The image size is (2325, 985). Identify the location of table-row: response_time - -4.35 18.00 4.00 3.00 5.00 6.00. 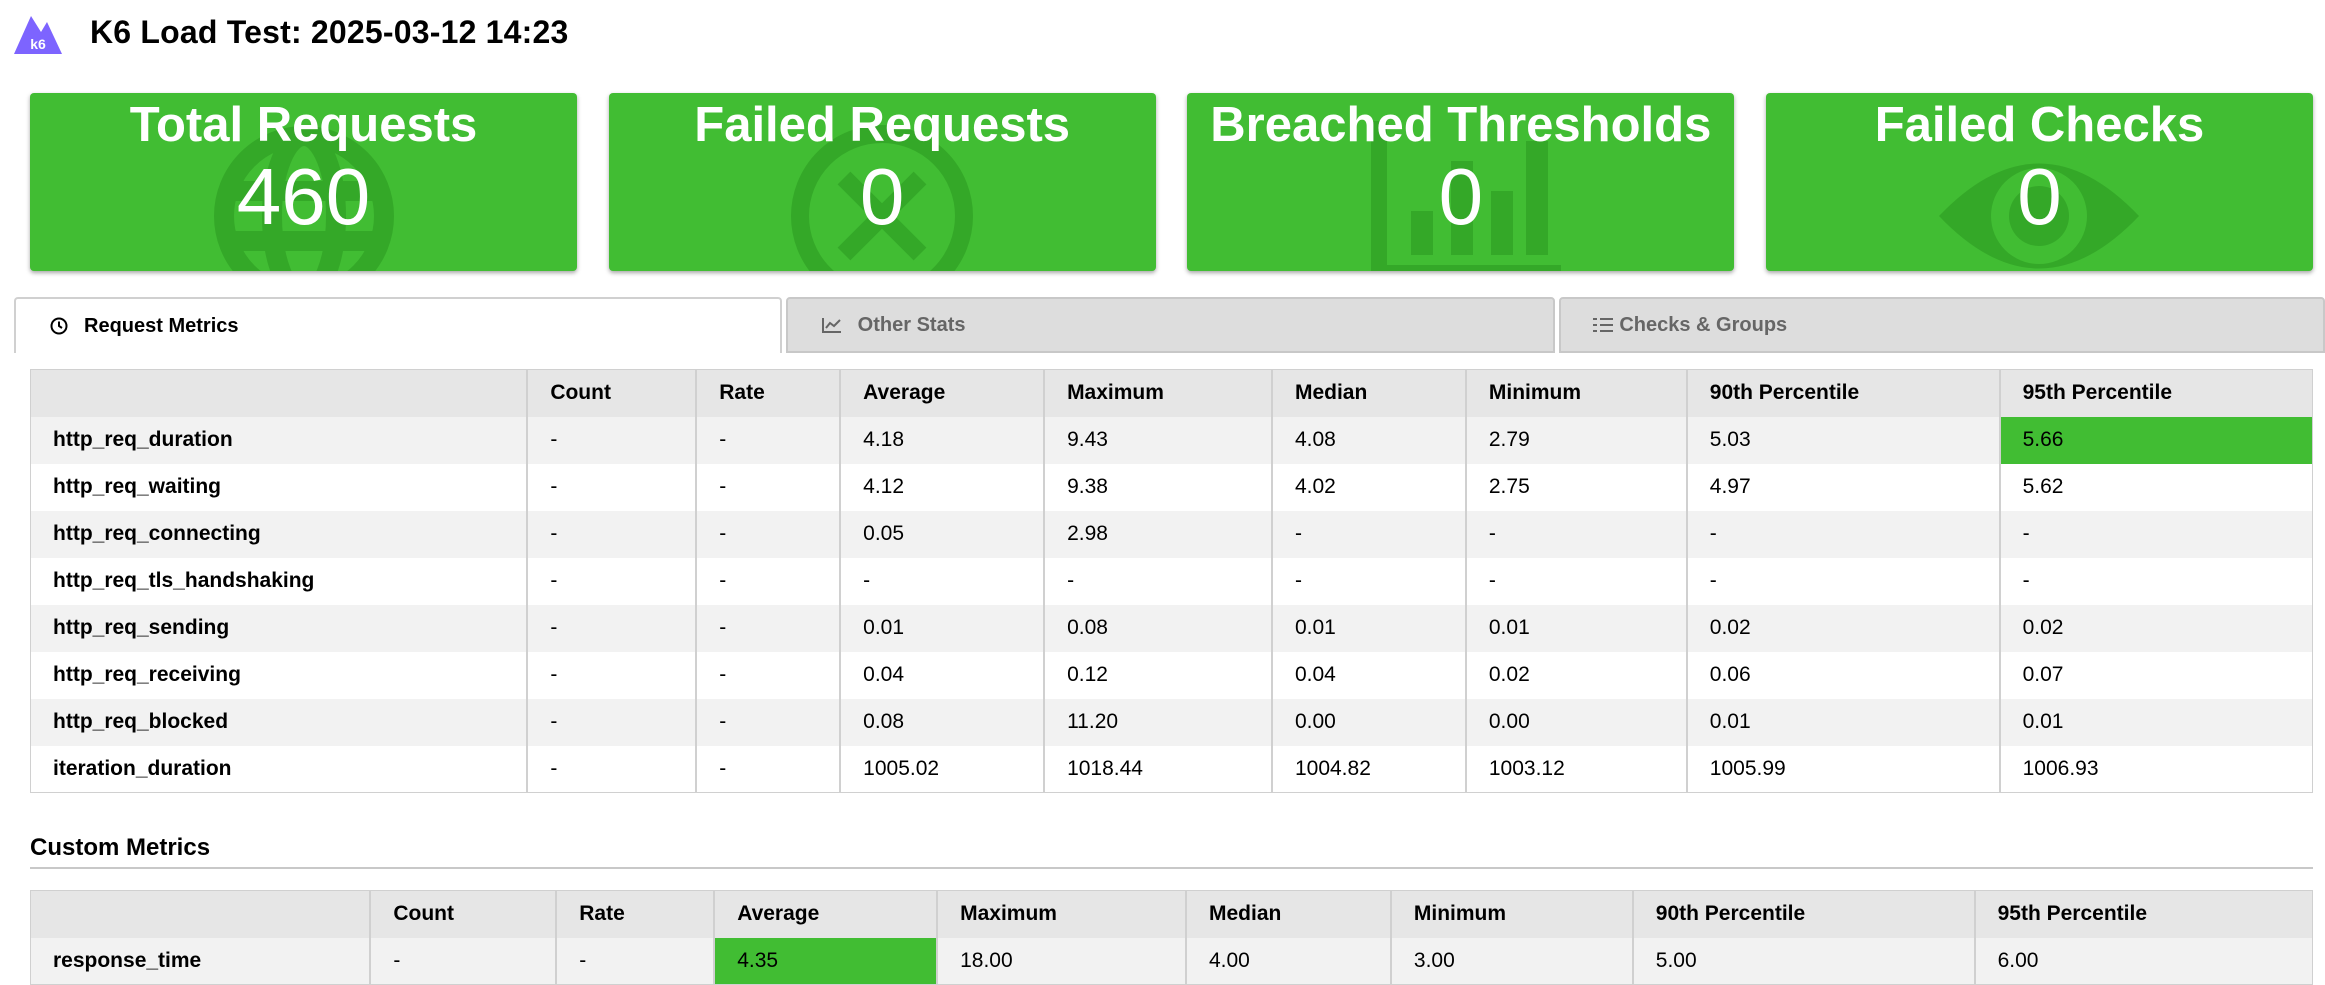
(1171, 961).